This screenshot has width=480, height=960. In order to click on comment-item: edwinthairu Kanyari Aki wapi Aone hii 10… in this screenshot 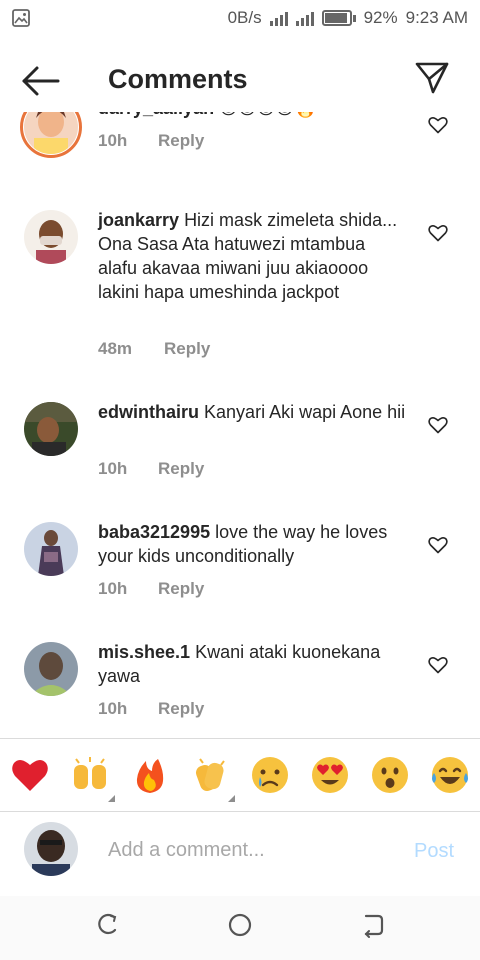, I will do `click(240, 445)`.